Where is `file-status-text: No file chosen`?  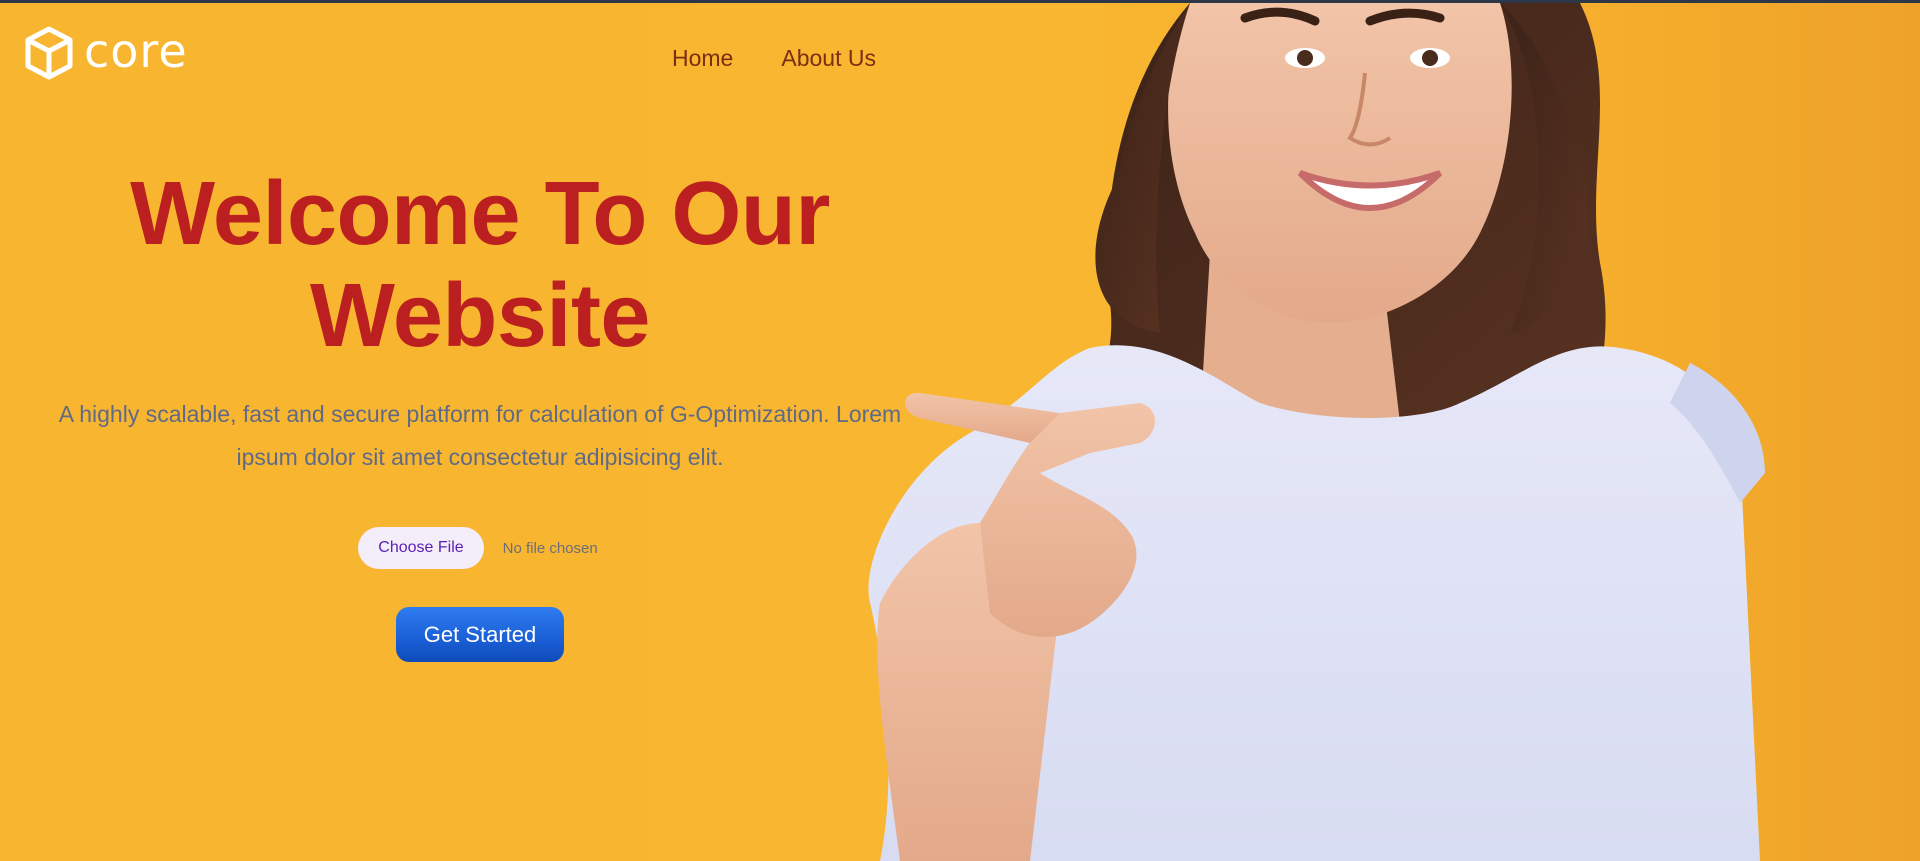 file-status-text: No file chosen is located at coordinates (550, 548).